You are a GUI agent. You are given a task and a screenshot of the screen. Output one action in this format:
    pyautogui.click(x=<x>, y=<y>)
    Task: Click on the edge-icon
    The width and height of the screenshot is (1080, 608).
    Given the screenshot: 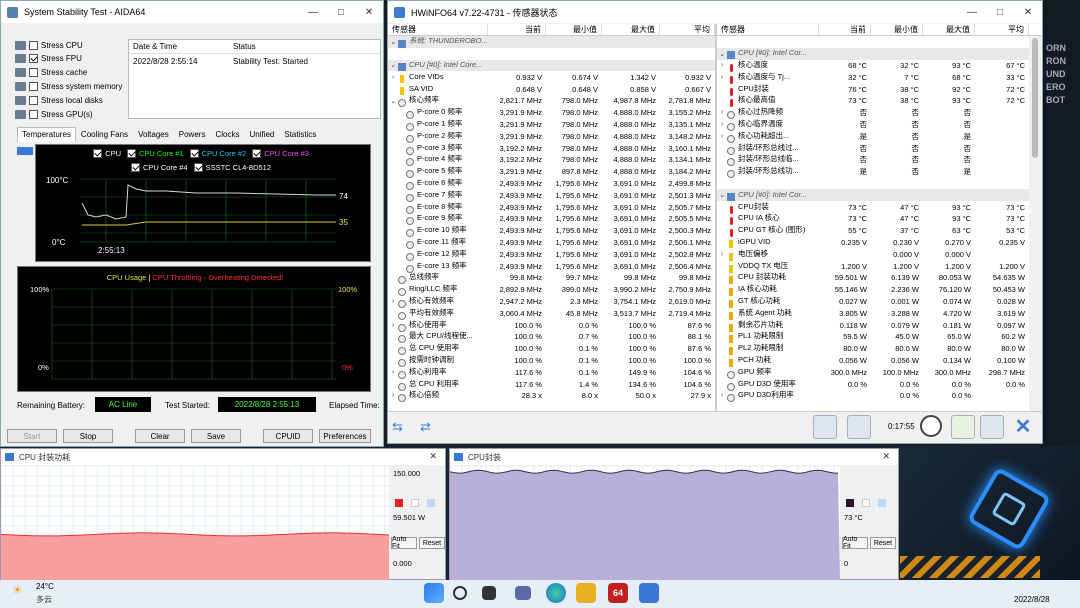 What is the action you would take?
    pyautogui.click(x=556, y=593)
    